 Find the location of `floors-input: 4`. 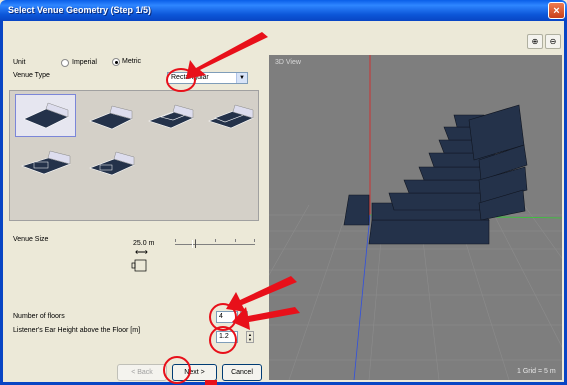

floors-input: 4 is located at coordinates (227, 317).